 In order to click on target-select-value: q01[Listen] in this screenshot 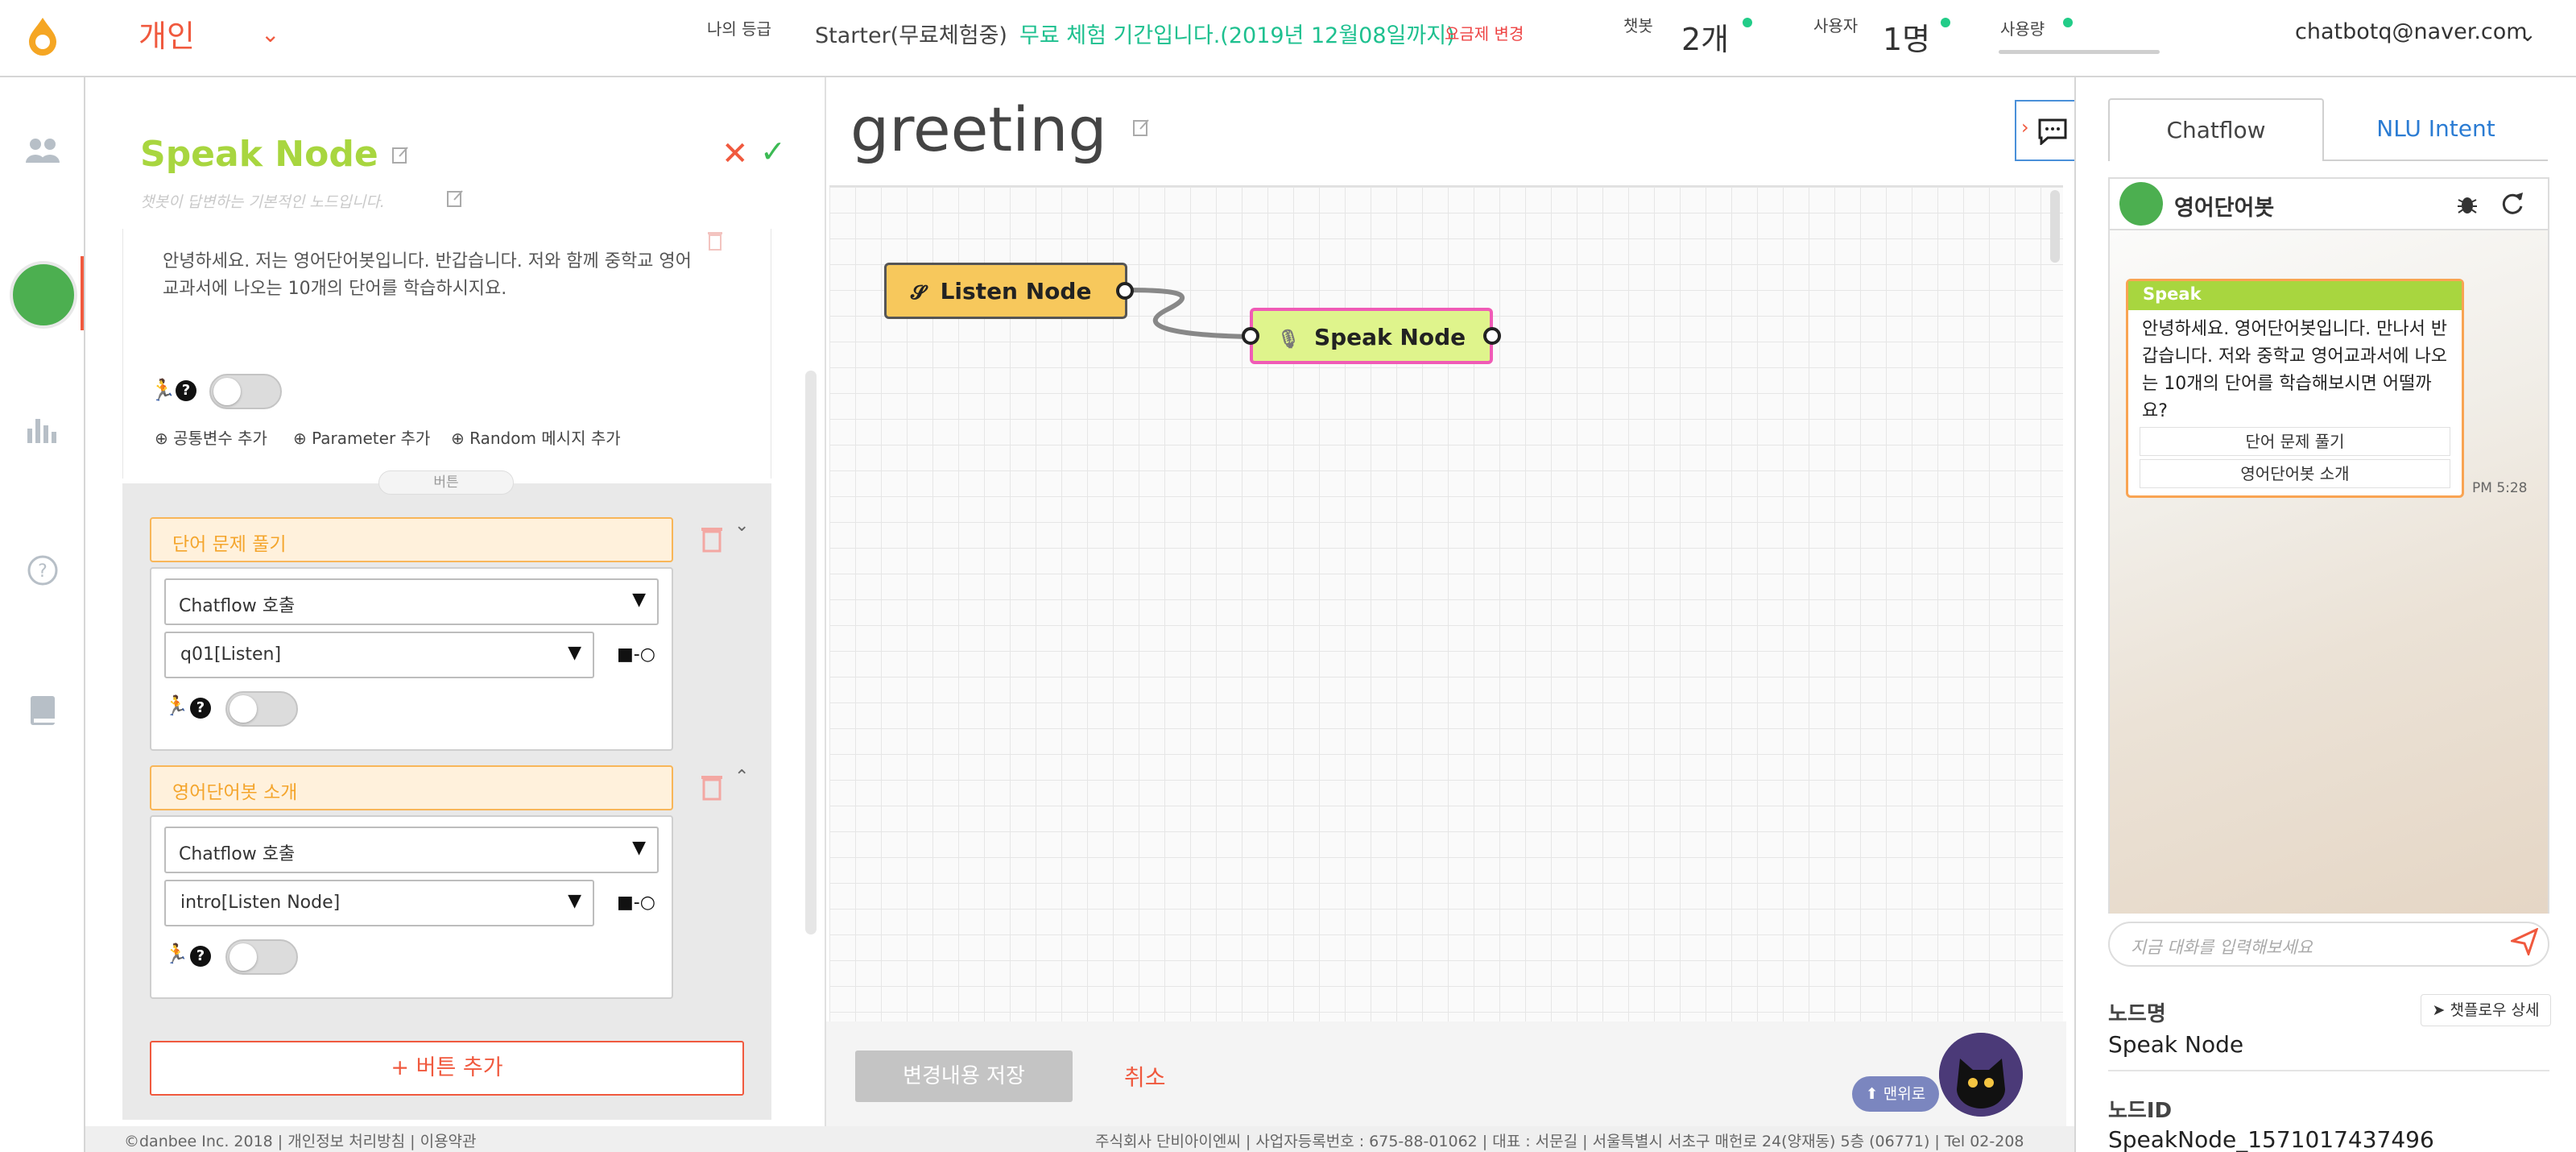, I will do `click(231, 655)`.